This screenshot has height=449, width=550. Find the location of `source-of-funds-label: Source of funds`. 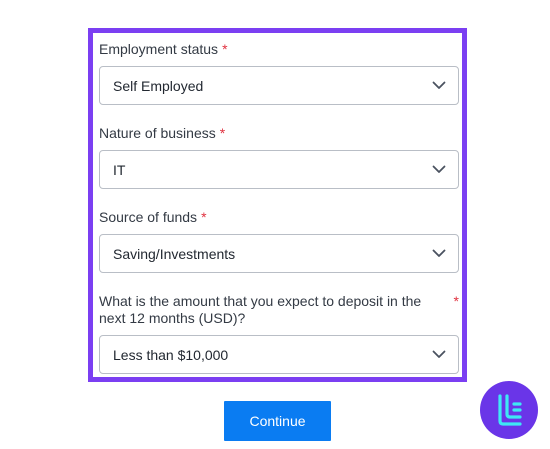

source-of-funds-label: Source of funds is located at coordinates (148, 217).